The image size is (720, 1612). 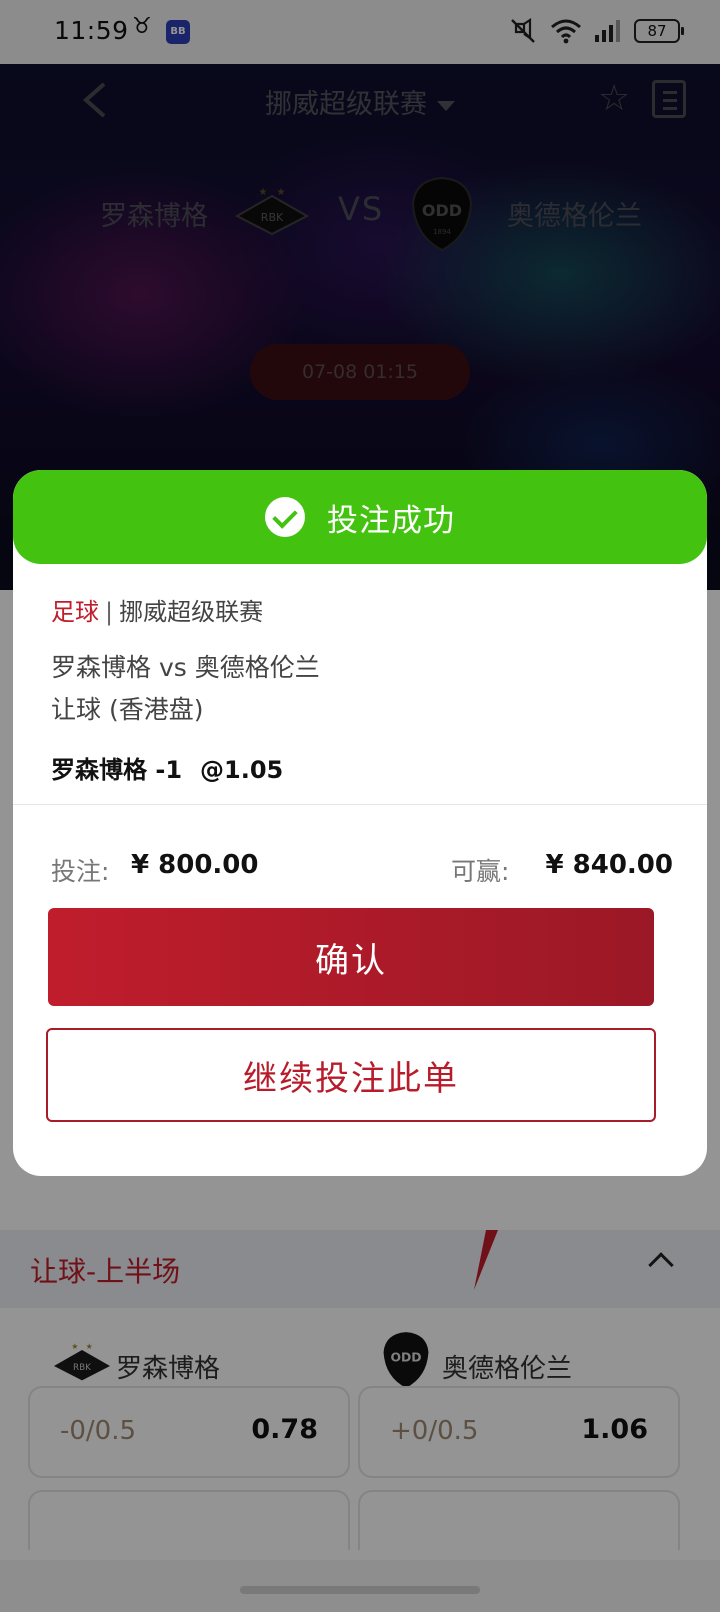 I want to click on market-name: 让球 (香港盘), so click(x=127, y=709).